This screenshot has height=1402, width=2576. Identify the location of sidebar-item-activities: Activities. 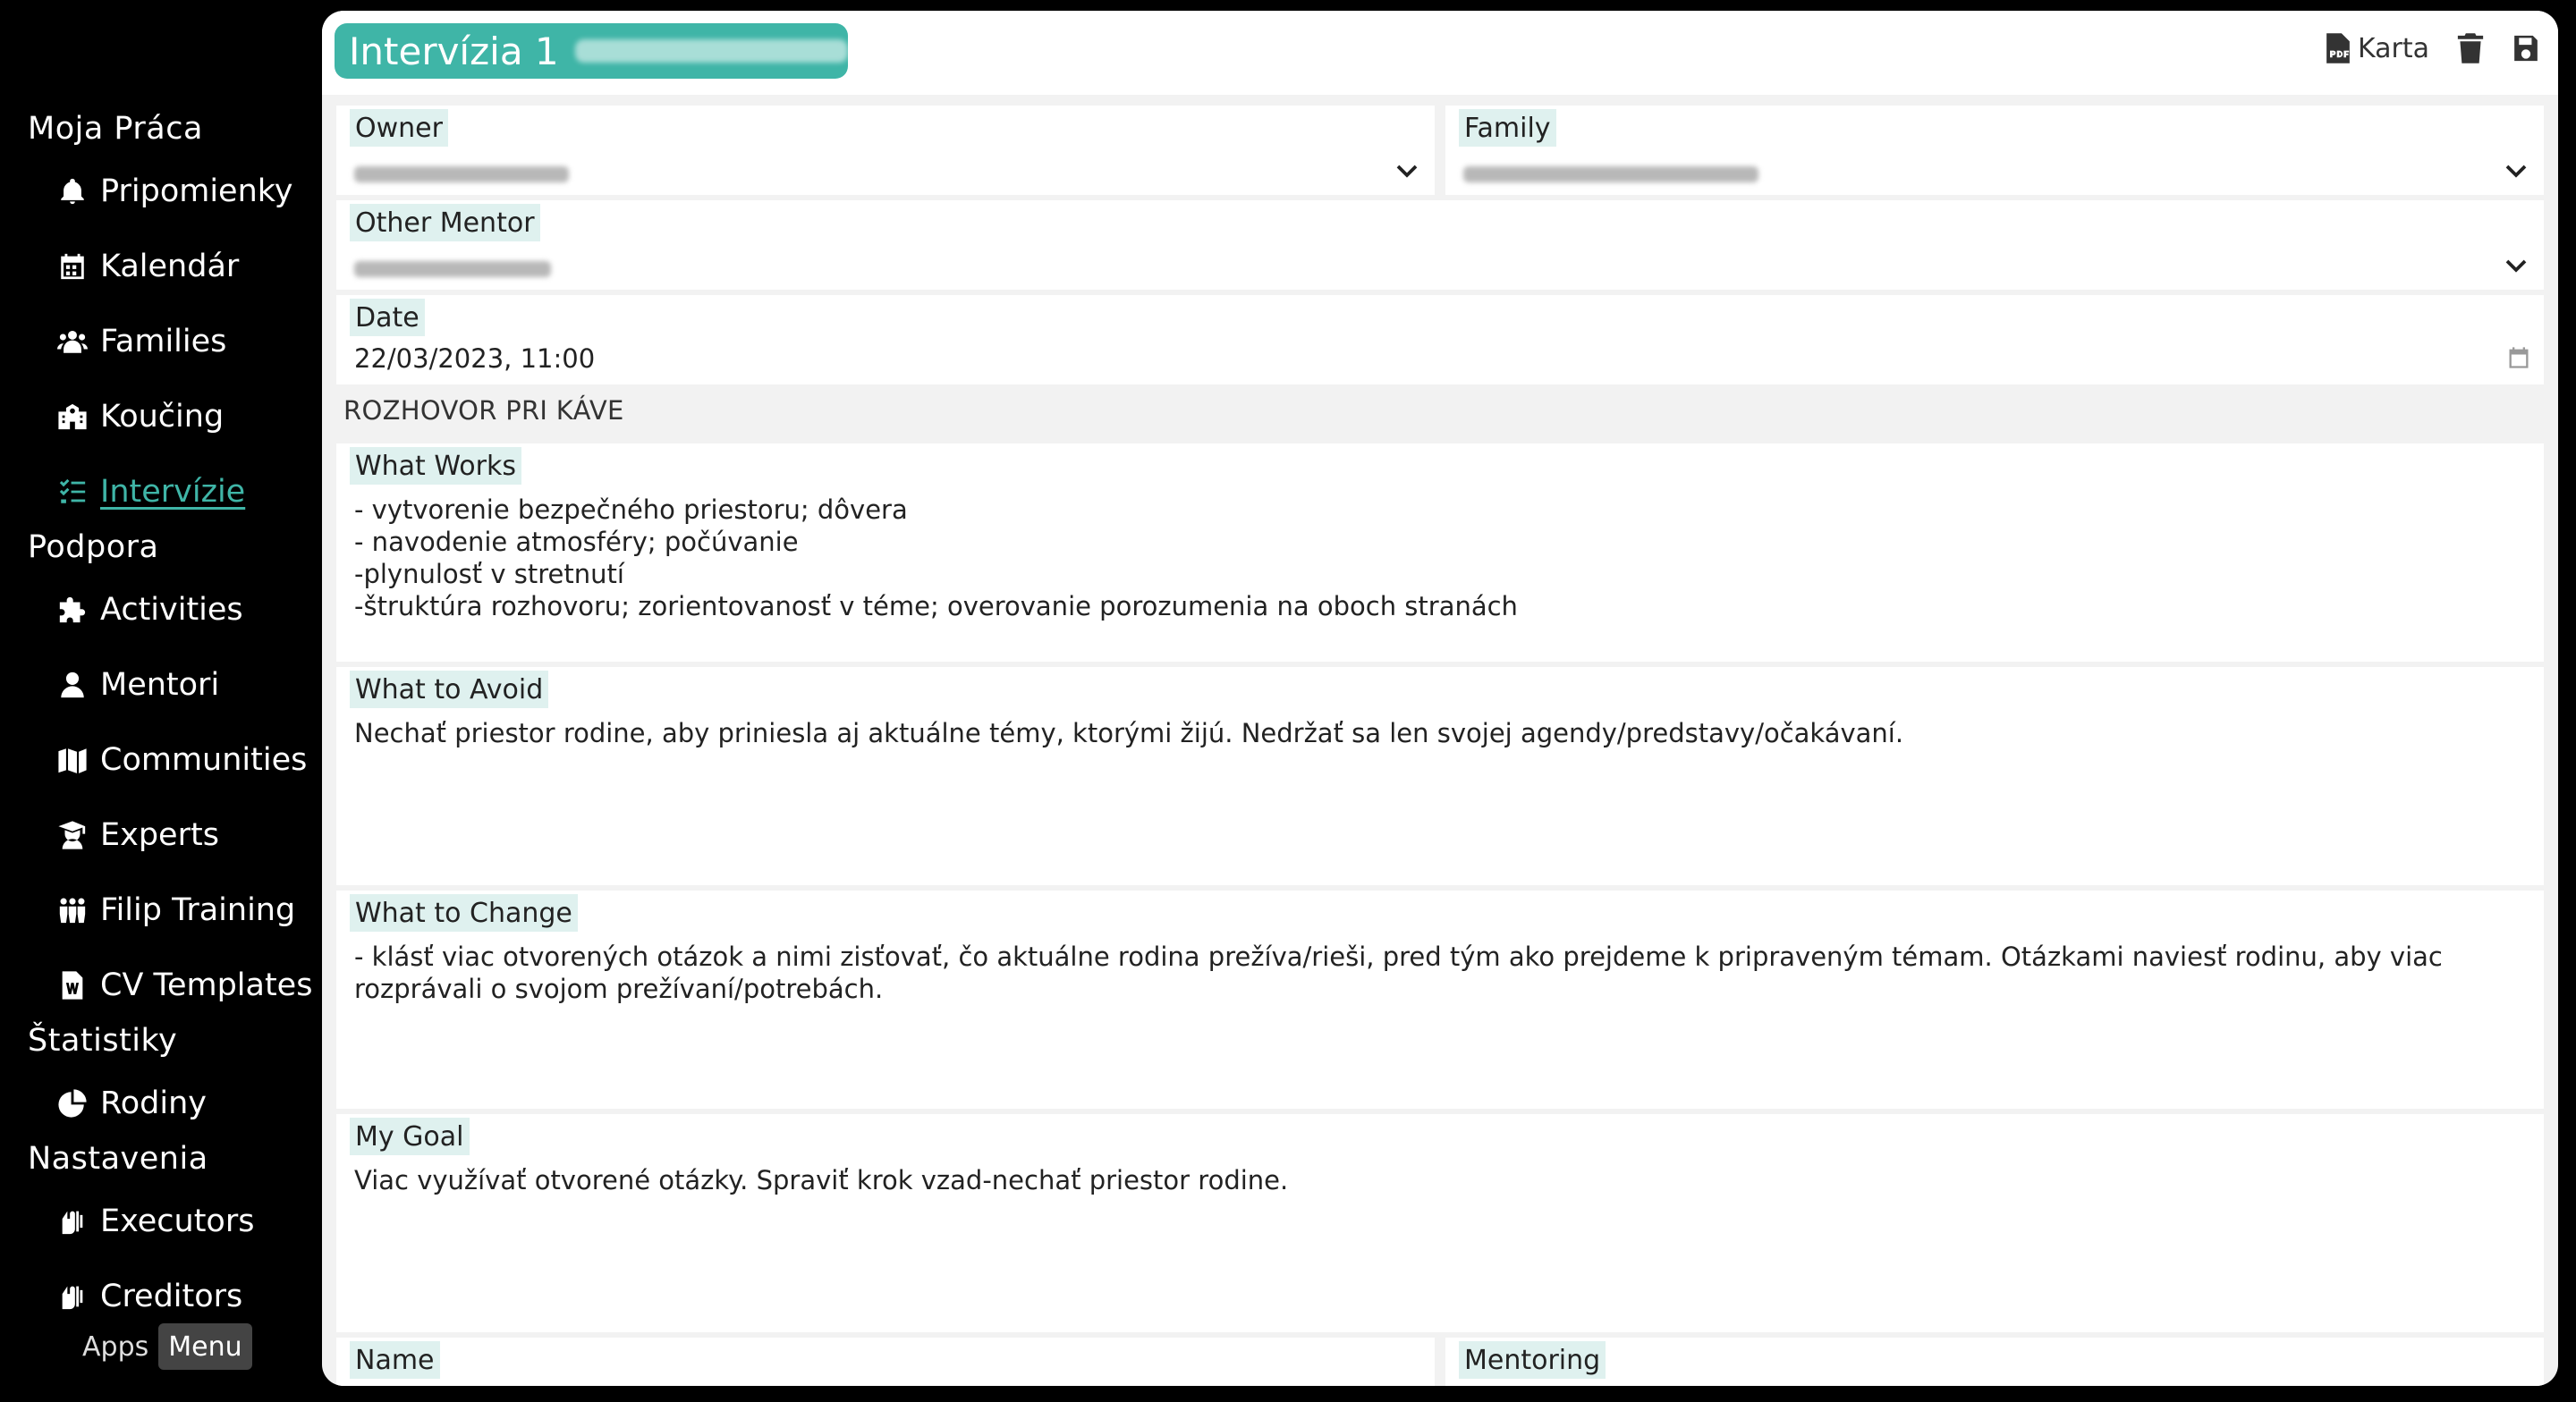
(149, 610).